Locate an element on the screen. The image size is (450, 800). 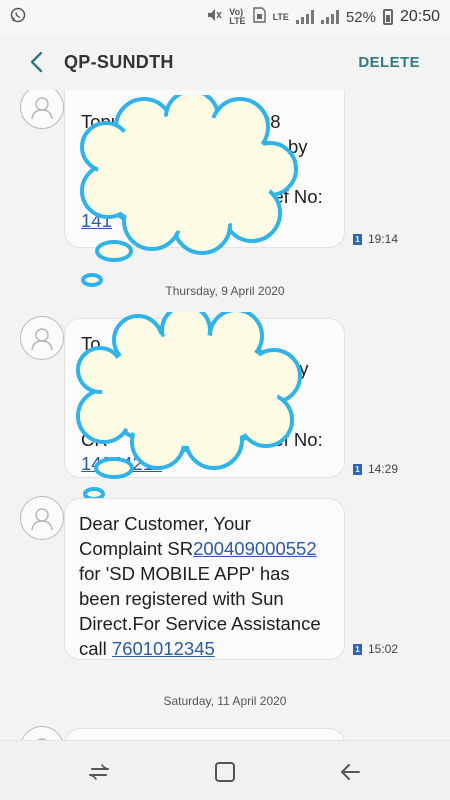
message-time: 14:29 is located at coordinates (383, 469).